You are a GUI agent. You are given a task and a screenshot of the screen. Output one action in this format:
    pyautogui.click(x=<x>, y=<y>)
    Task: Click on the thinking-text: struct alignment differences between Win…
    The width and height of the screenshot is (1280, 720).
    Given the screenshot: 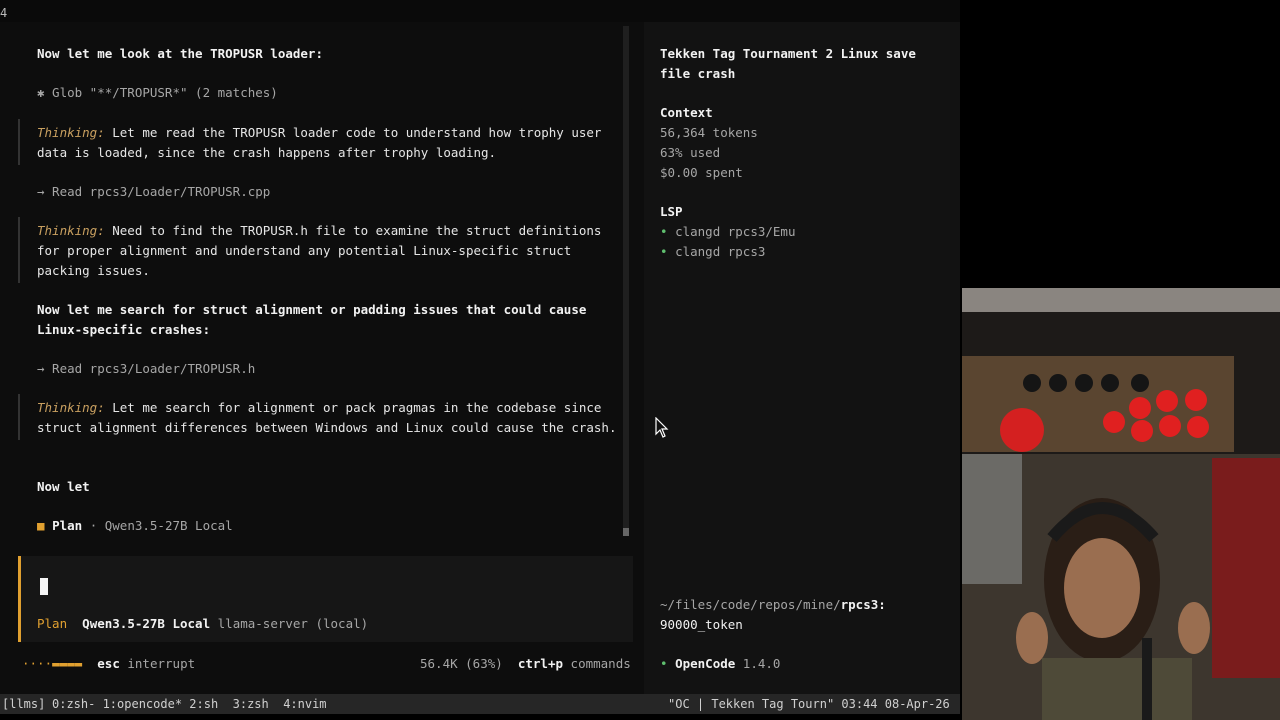 What is the action you would take?
    pyautogui.click(x=327, y=427)
    